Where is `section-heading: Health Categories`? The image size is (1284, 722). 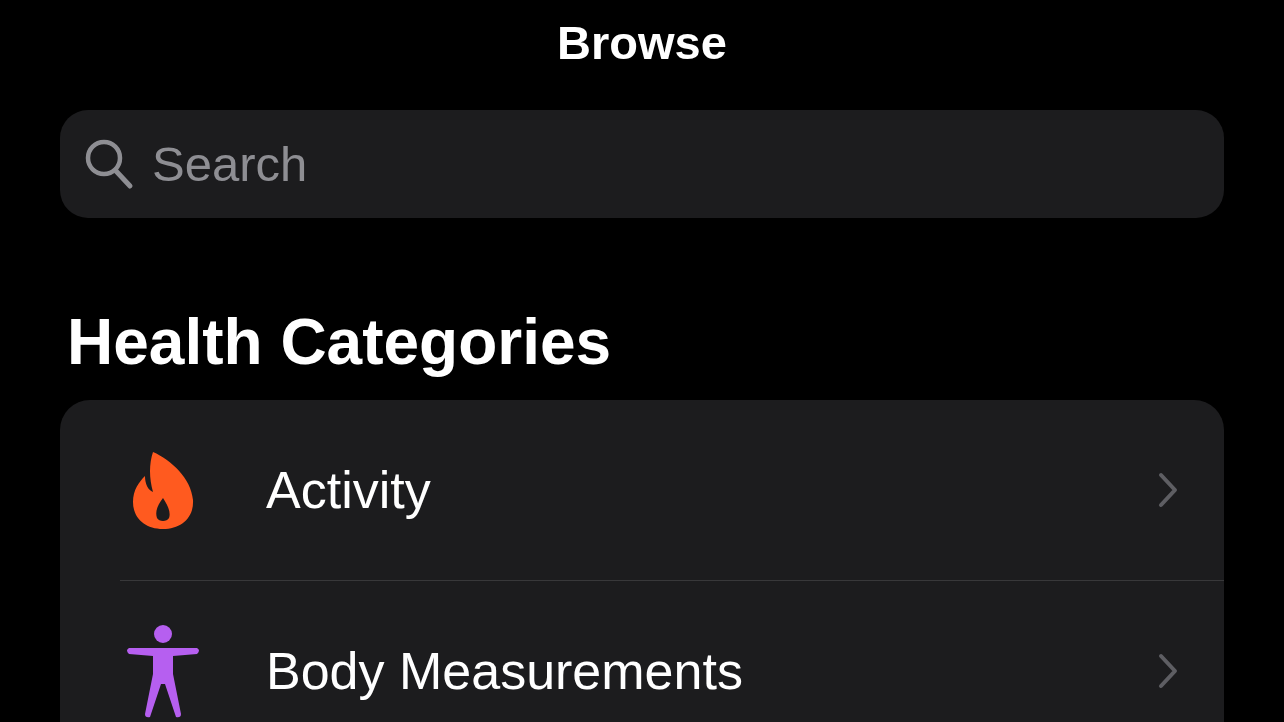 section-heading: Health Categories is located at coordinates (340, 342).